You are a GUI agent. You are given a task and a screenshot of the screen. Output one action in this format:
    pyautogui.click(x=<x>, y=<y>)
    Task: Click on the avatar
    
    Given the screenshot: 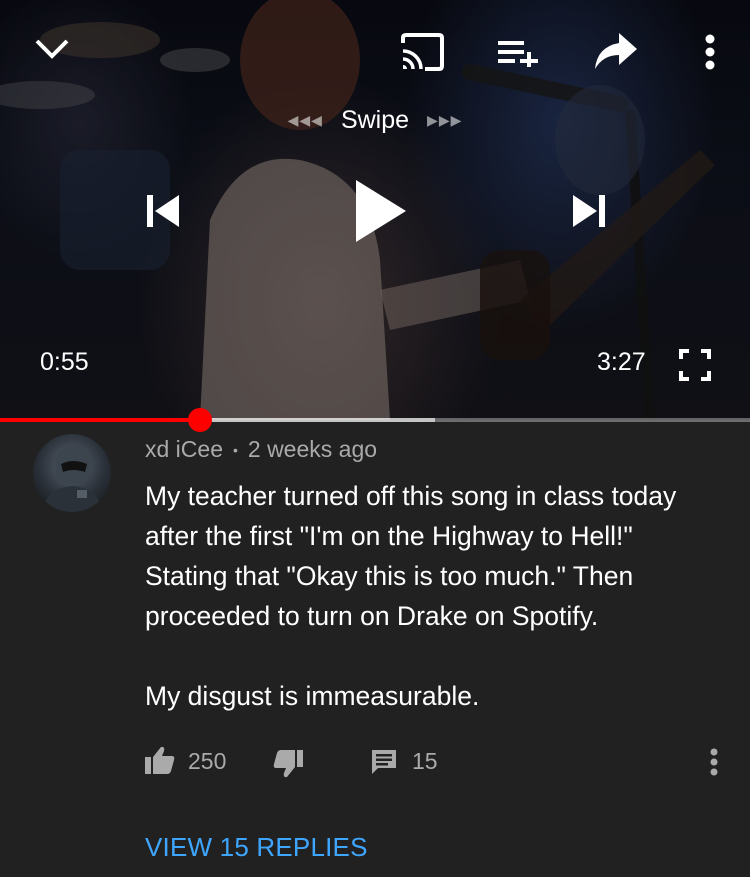 What is the action you would take?
    pyautogui.click(x=72, y=473)
    